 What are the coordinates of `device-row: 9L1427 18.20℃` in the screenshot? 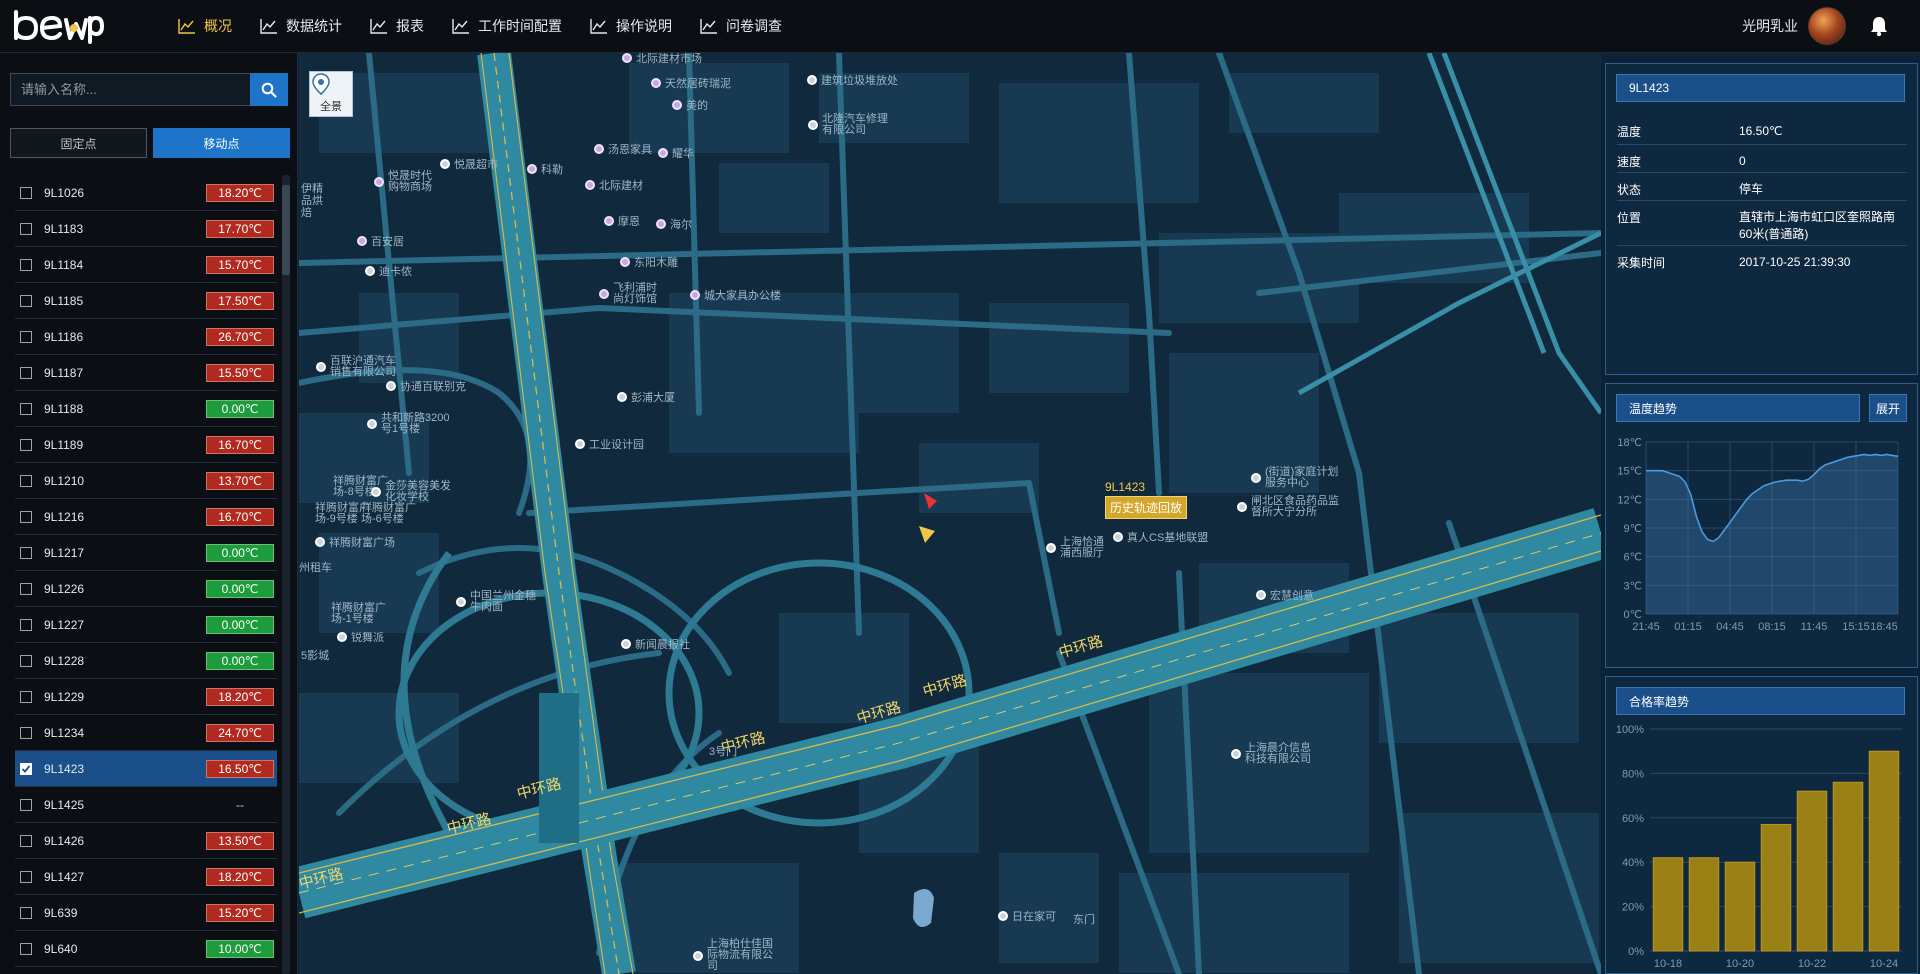 It's located at (146, 877).